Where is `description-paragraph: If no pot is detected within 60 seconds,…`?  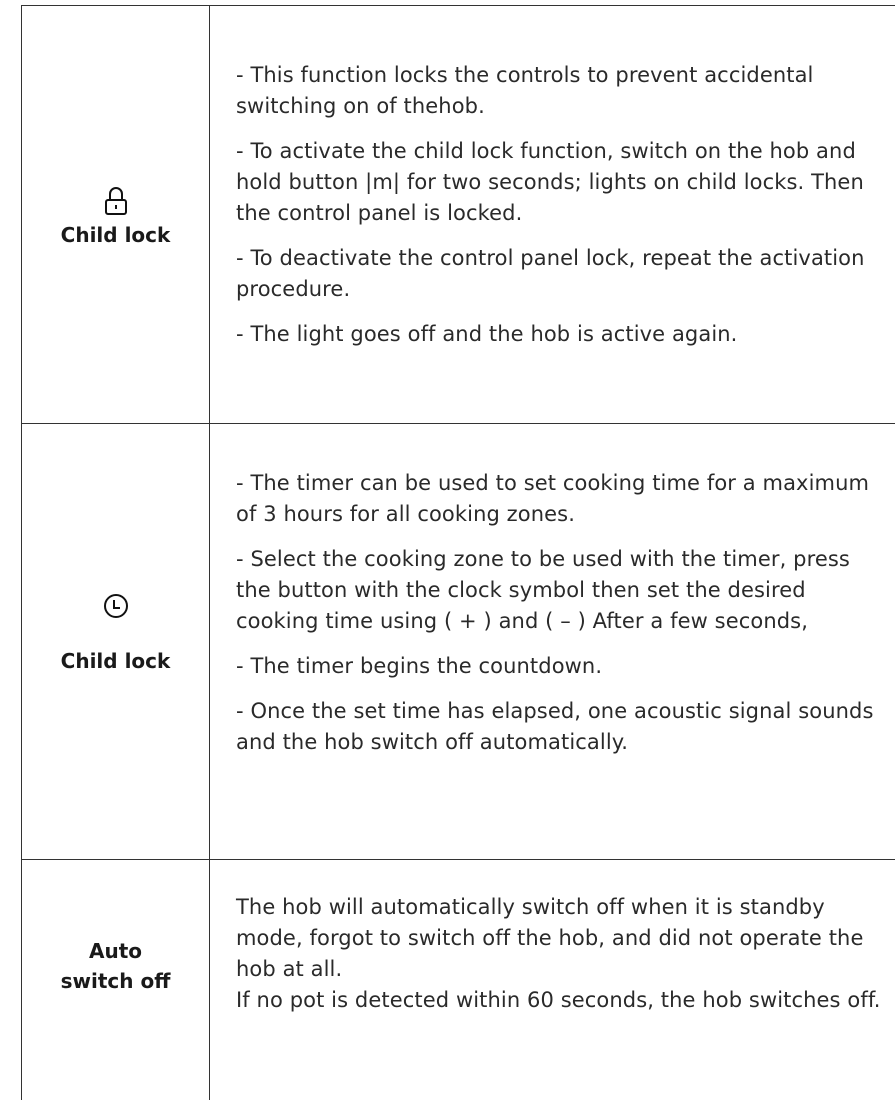
description-paragraph: If no pot is detected within 60 seconds,… is located at coordinates (558, 1000).